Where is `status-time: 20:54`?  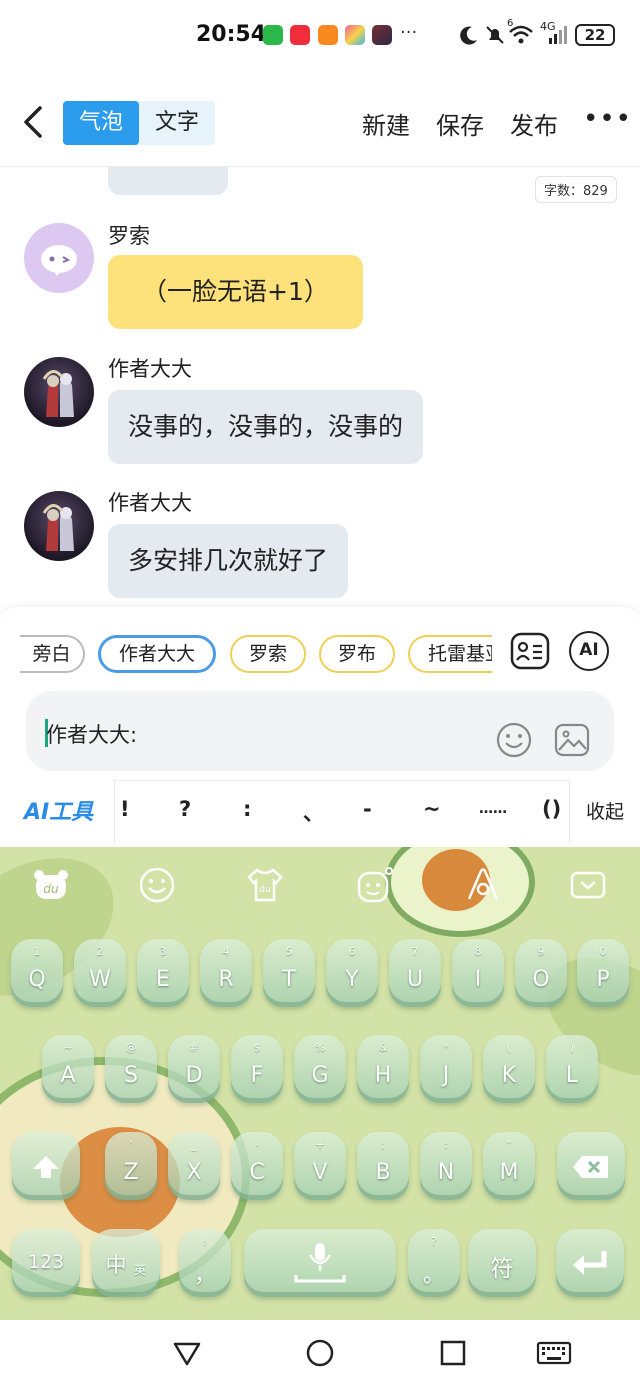
status-time: 20:54 is located at coordinates (231, 34).